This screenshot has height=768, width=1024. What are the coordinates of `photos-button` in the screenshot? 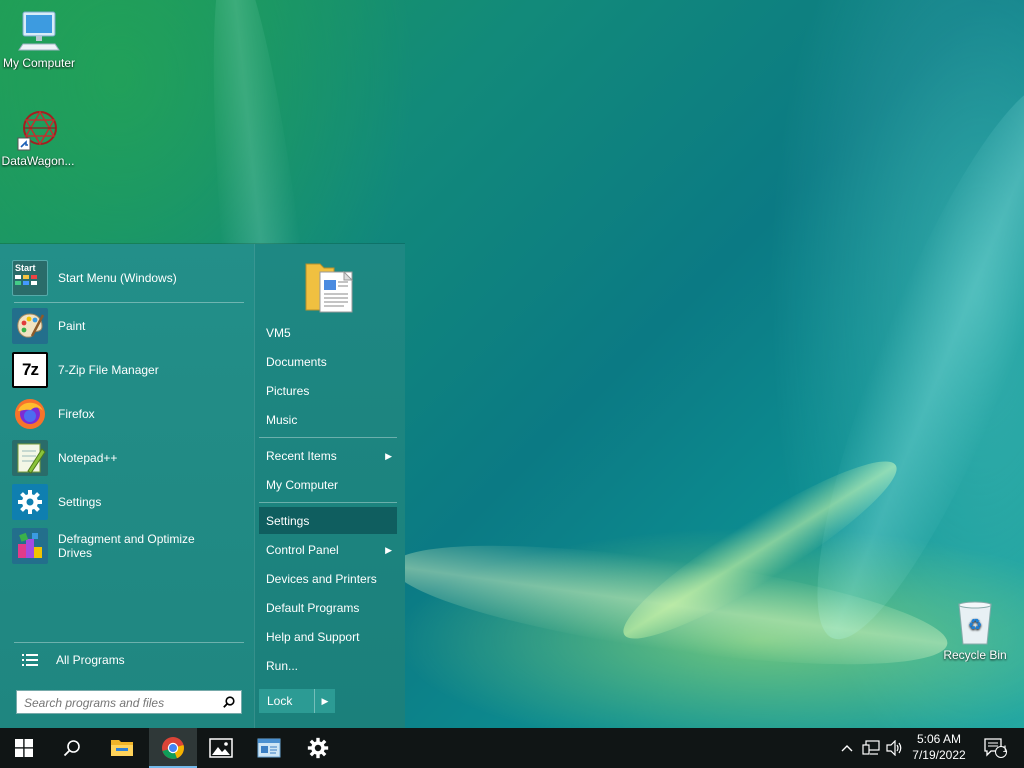 It's located at (221, 748).